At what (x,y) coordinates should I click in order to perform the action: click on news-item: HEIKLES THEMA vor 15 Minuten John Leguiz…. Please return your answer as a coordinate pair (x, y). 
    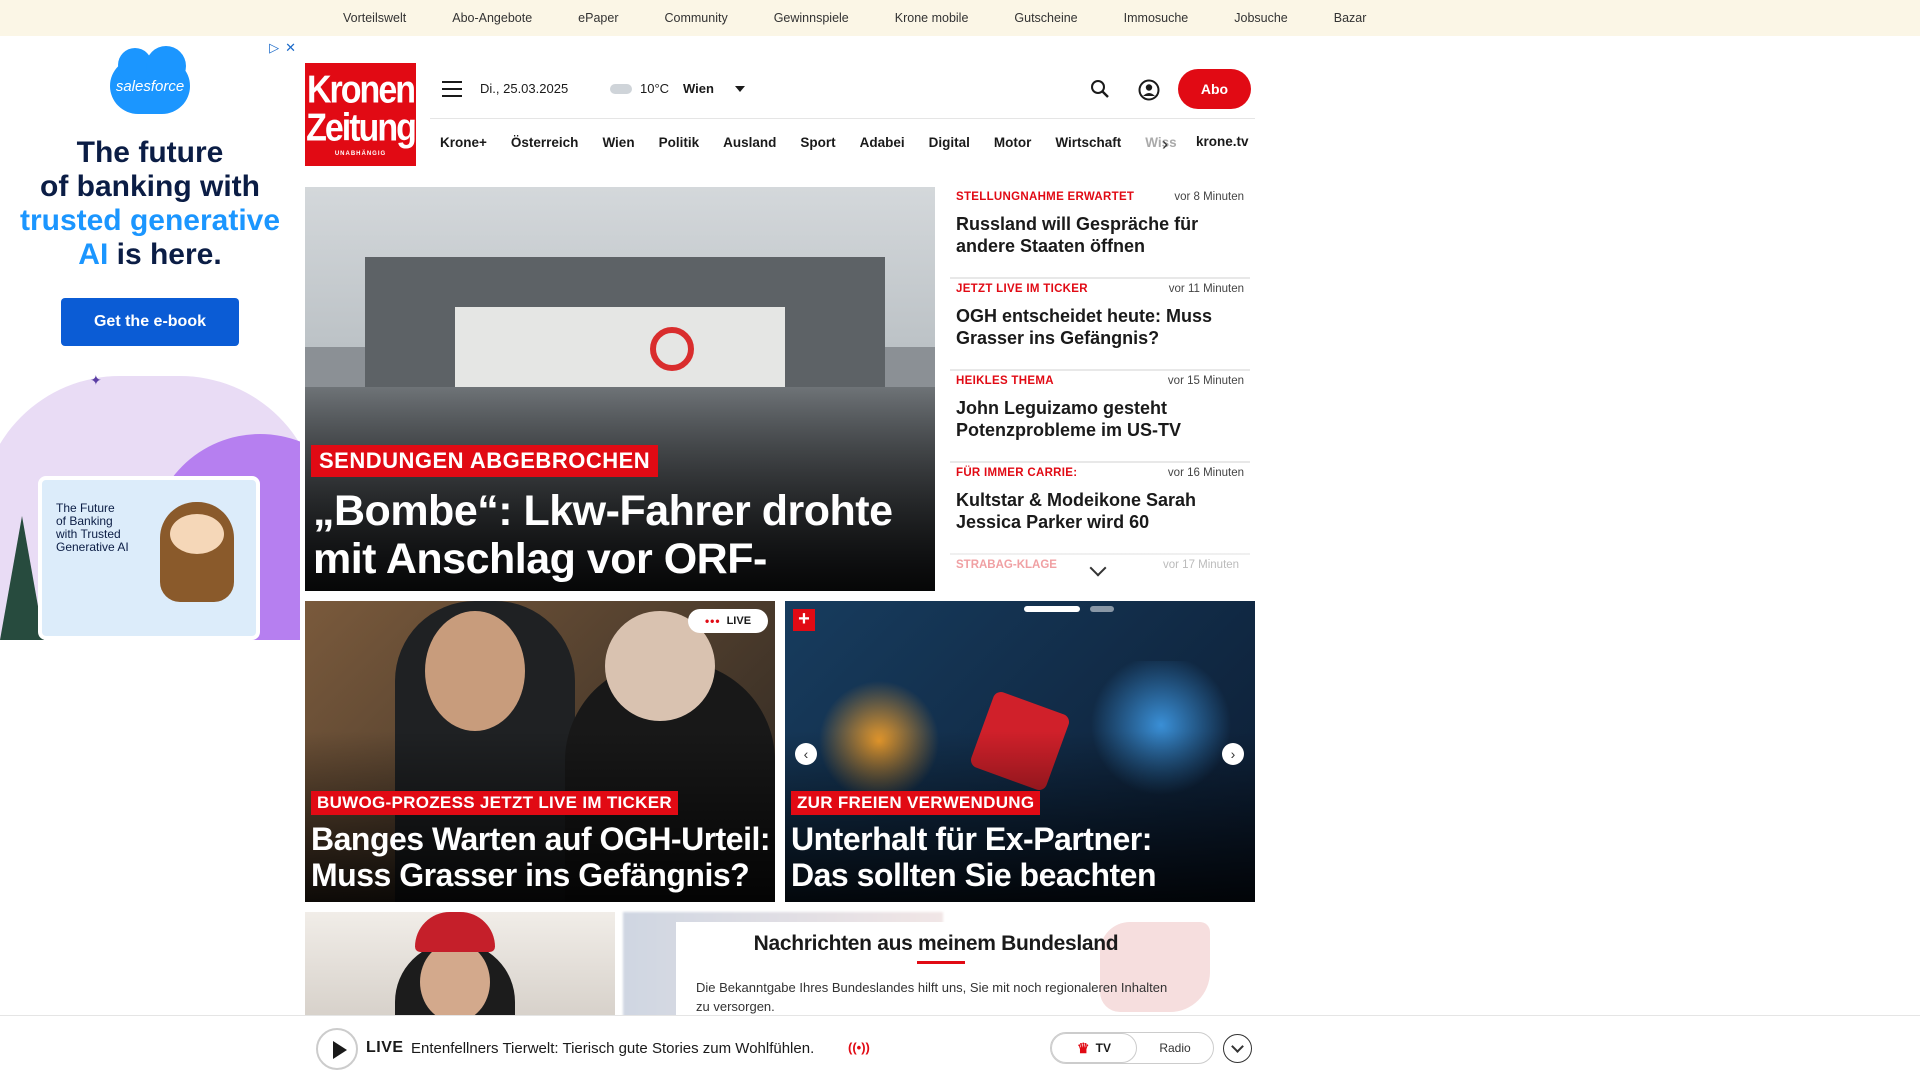
    Looking at the image, I should click on (1100, 417).